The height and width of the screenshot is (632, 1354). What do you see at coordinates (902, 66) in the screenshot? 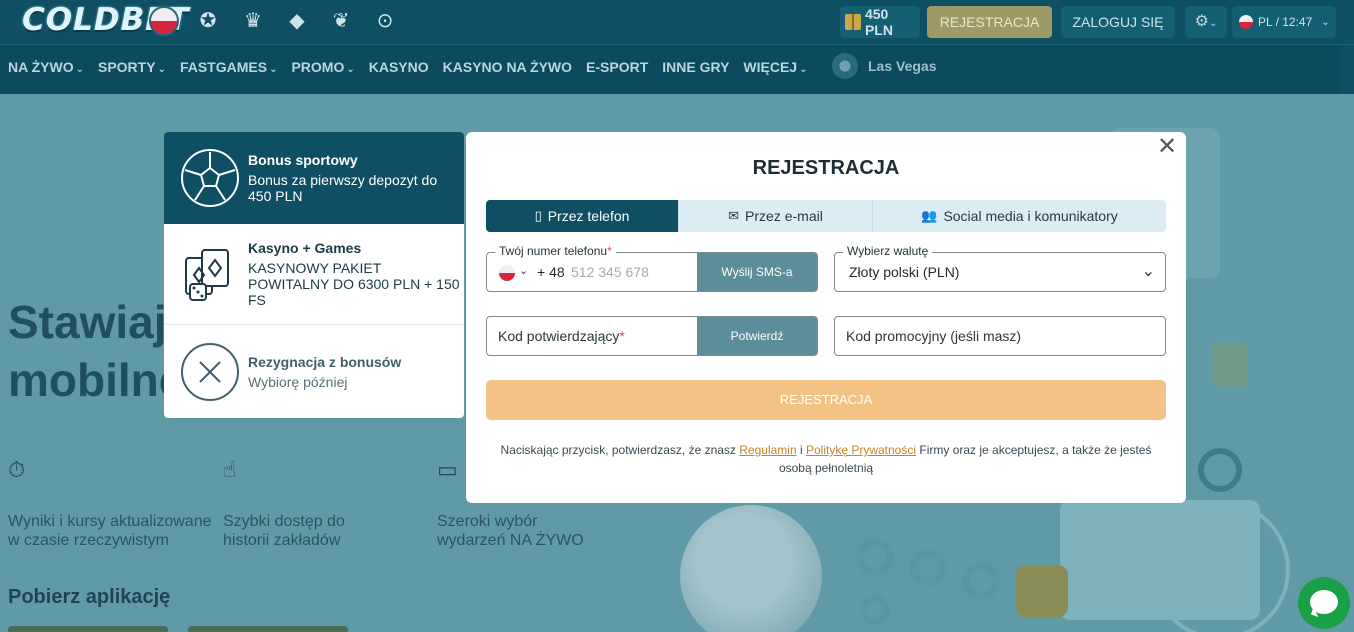
I see `las-vegas-label: Las Vegas` at bounding box center [902, 66].